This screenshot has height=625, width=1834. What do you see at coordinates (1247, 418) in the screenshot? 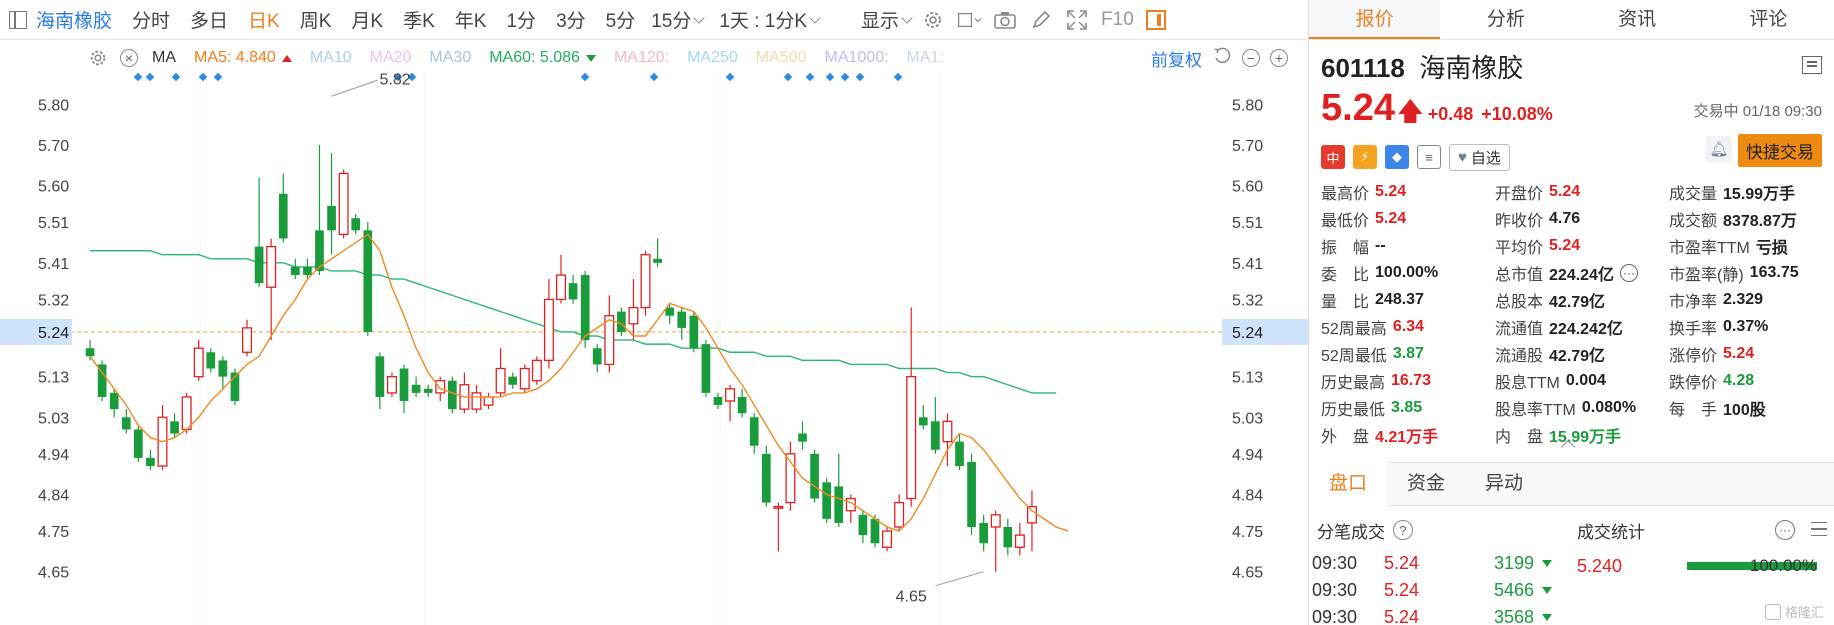
I see `y-tick-label-right: 5.03` at bounding box center [1247, 418].